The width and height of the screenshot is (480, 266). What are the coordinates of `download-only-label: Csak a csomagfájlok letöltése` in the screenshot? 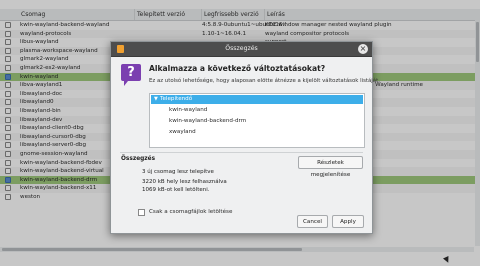 It's located at (191, 212).